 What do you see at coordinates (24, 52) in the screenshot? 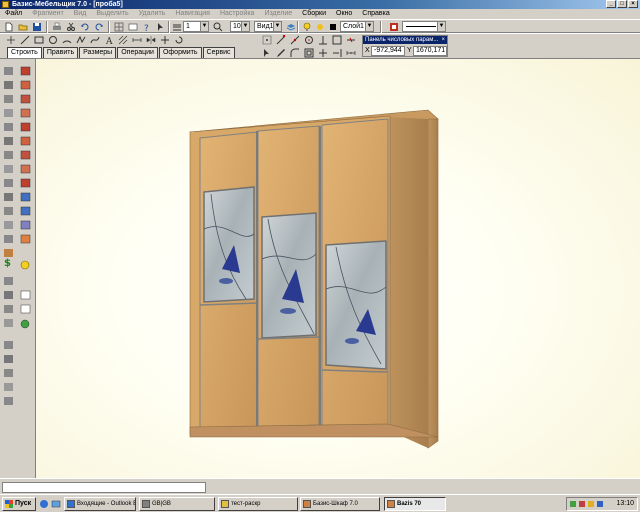
I see `tab-0: Строить` at bounding box center [24, 52].